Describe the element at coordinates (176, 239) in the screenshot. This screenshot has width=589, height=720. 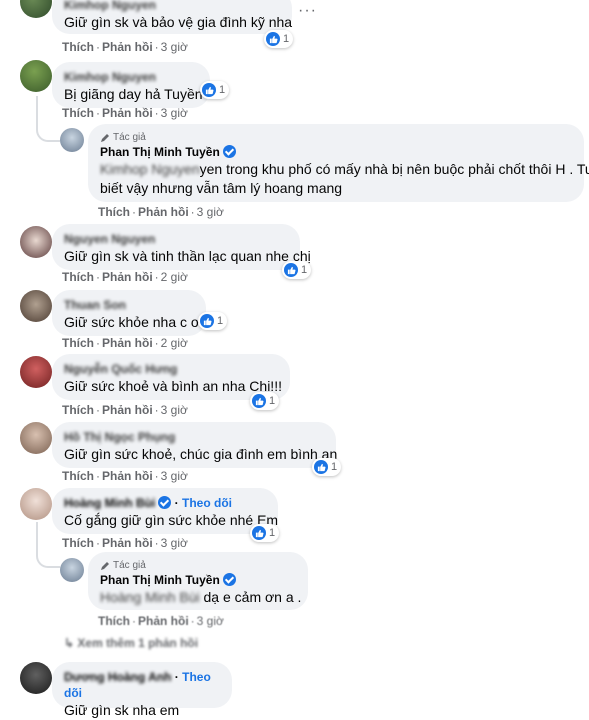
I see `commenter-name: Nguyen Nguyen` at that location.